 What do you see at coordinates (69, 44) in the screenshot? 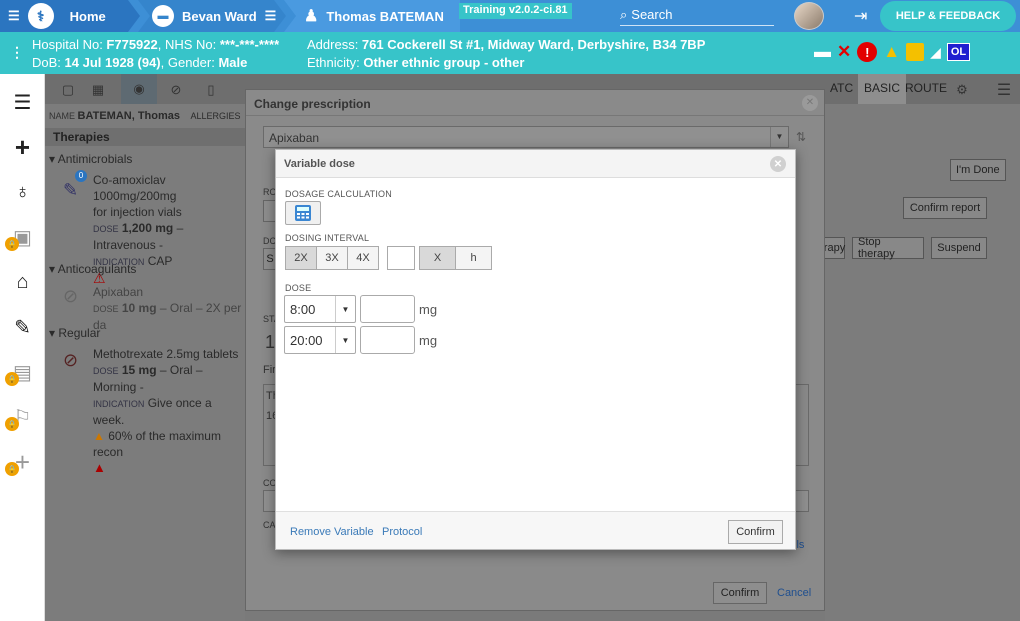
I see `hospital-label: Hospital No:` at bounding box center [69, 44].